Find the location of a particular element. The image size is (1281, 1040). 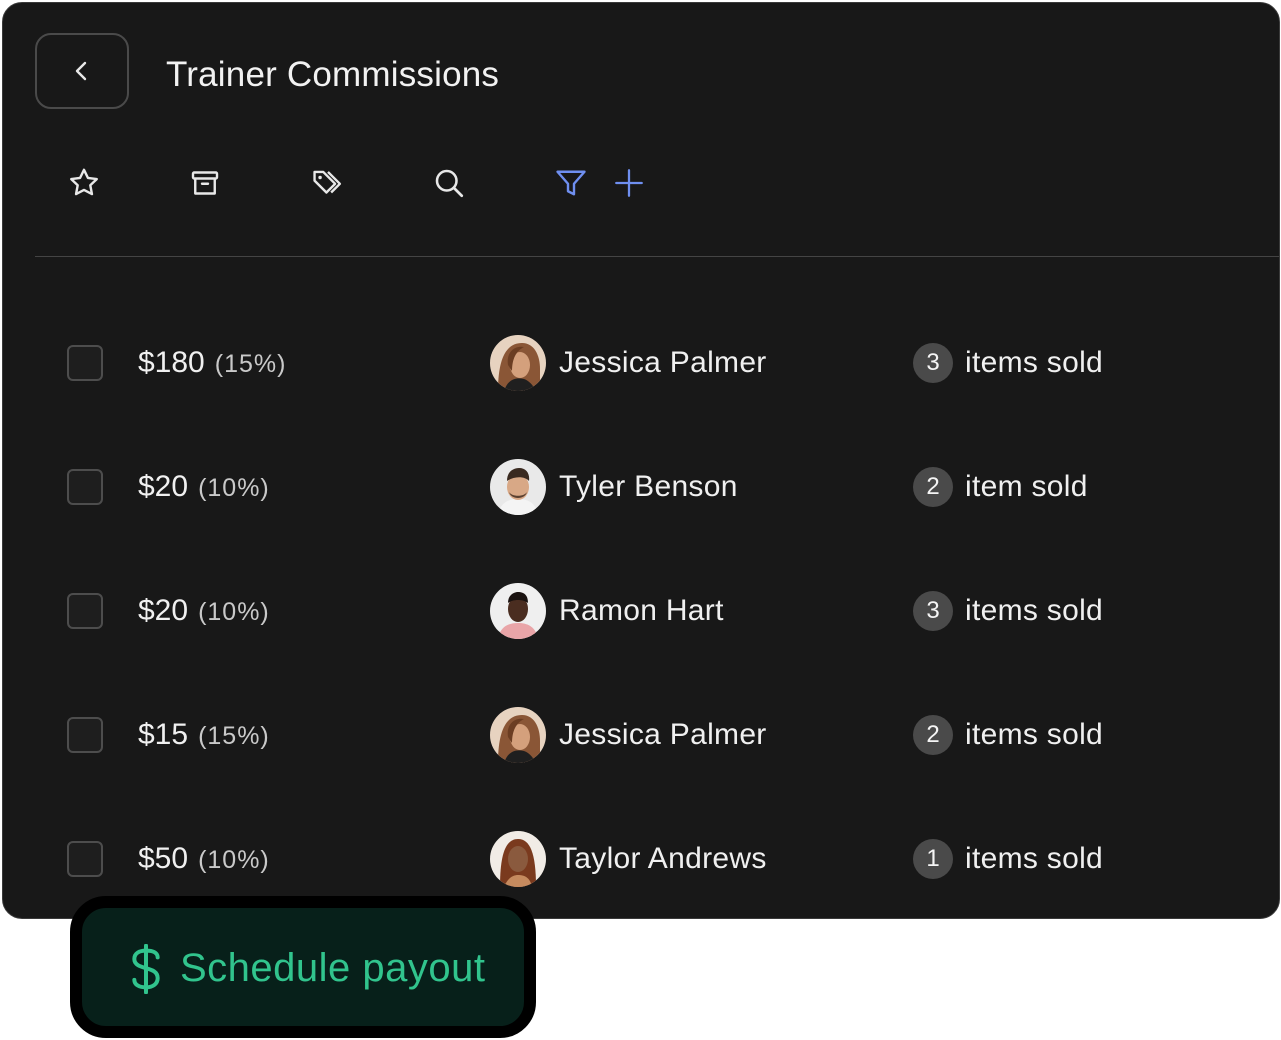

commission-row: $20 (10%) Ramon Hart 3 items sold is located at coordinates (641, 611).